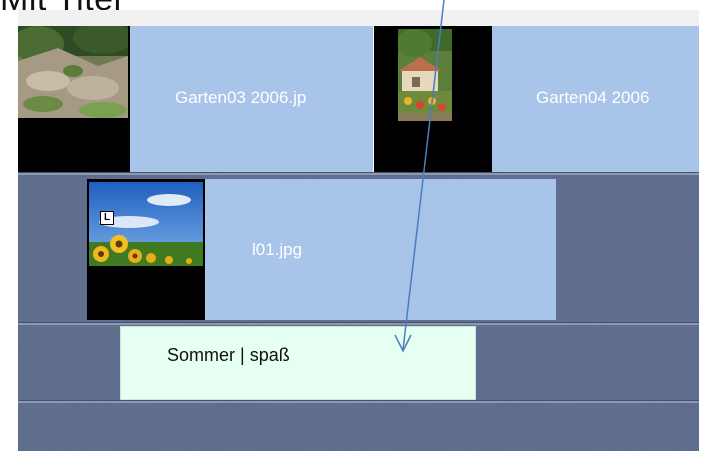 The height and width of the screenshot is (451, 707). Describe the element at coordinates (241, 97) in the screenshot. I see `clip-label: Garten03 2006.jp` at that location.